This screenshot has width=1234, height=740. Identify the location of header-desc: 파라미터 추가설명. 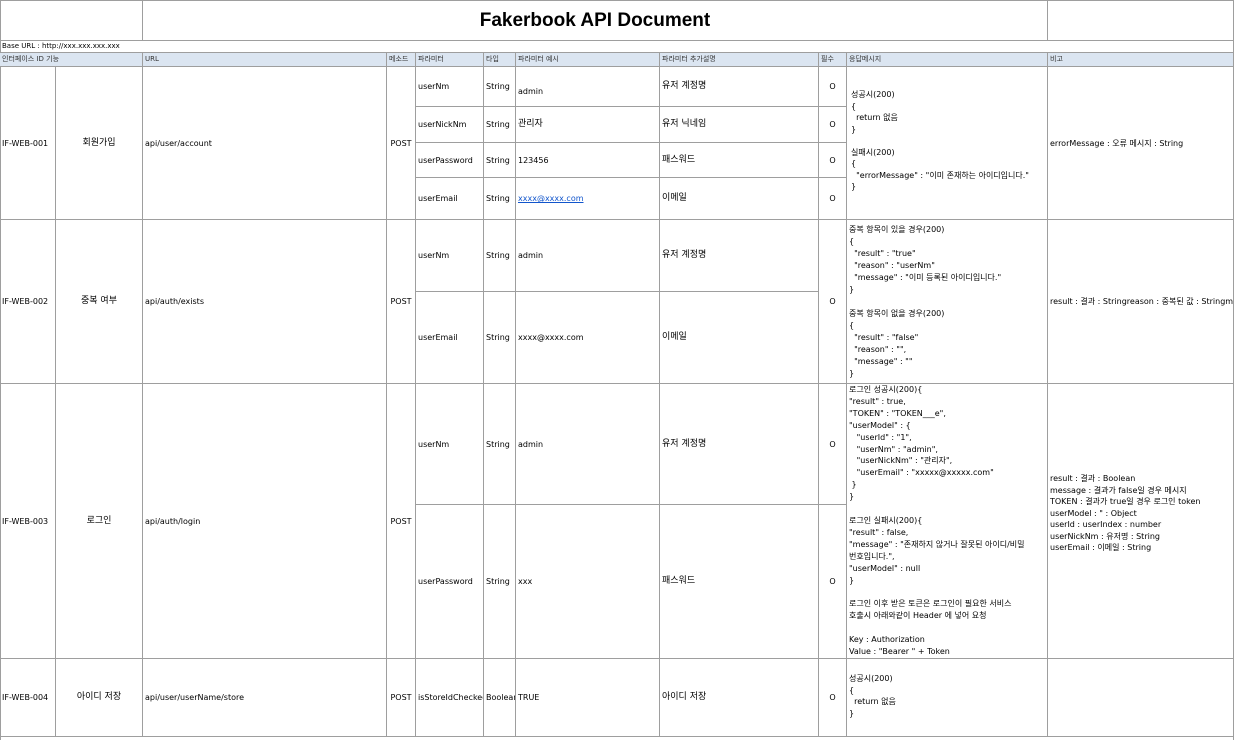
(739, 60).